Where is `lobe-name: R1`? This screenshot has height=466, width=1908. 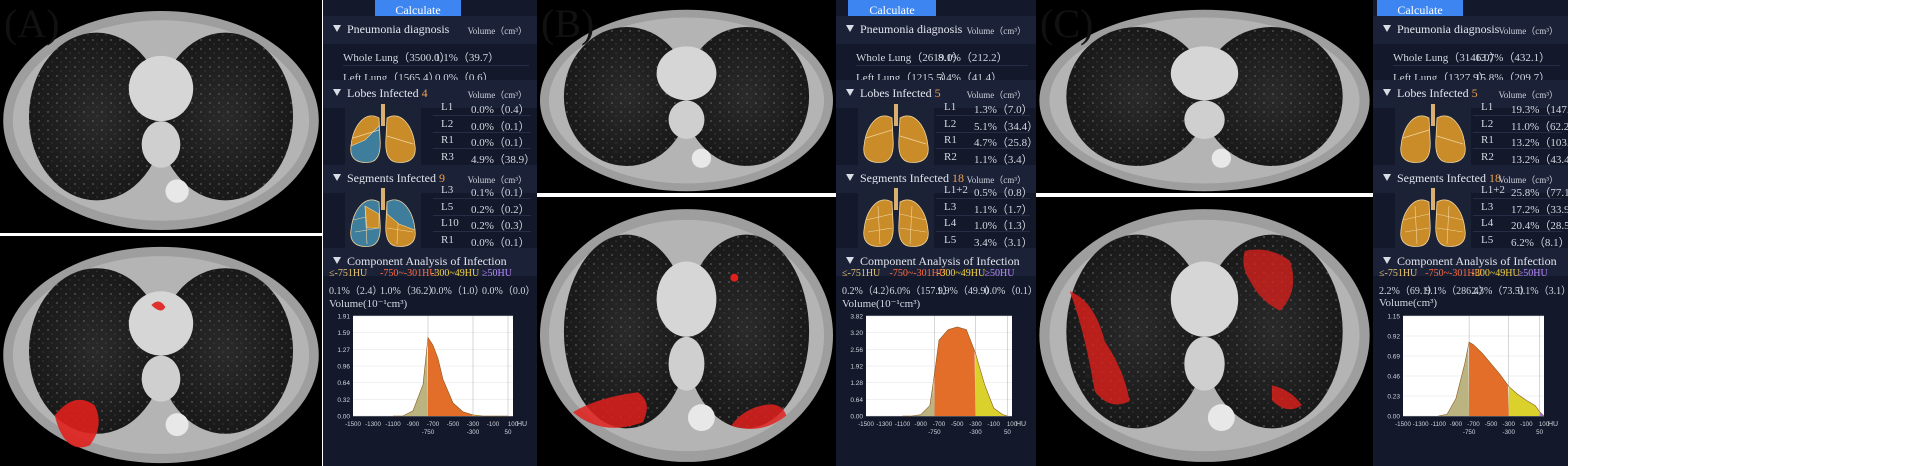
lobe-name: R1 is located at coordinates (1487, 140).